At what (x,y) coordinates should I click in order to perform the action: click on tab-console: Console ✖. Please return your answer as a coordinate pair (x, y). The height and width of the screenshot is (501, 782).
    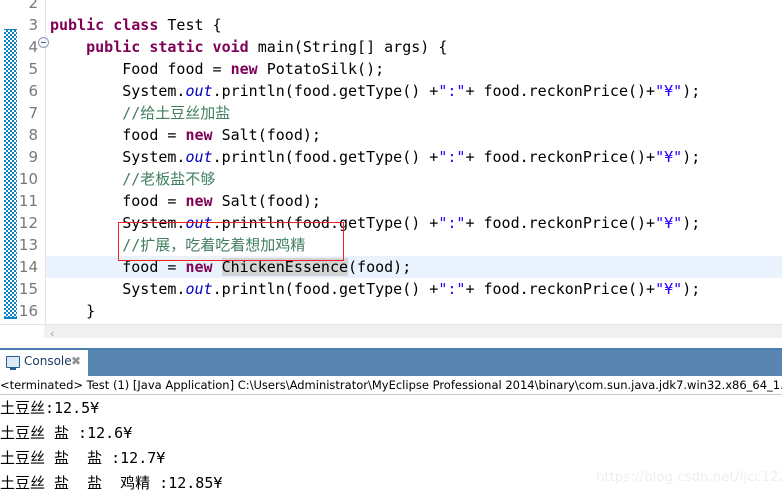
    Looking at the image, I should click on (44, 363).